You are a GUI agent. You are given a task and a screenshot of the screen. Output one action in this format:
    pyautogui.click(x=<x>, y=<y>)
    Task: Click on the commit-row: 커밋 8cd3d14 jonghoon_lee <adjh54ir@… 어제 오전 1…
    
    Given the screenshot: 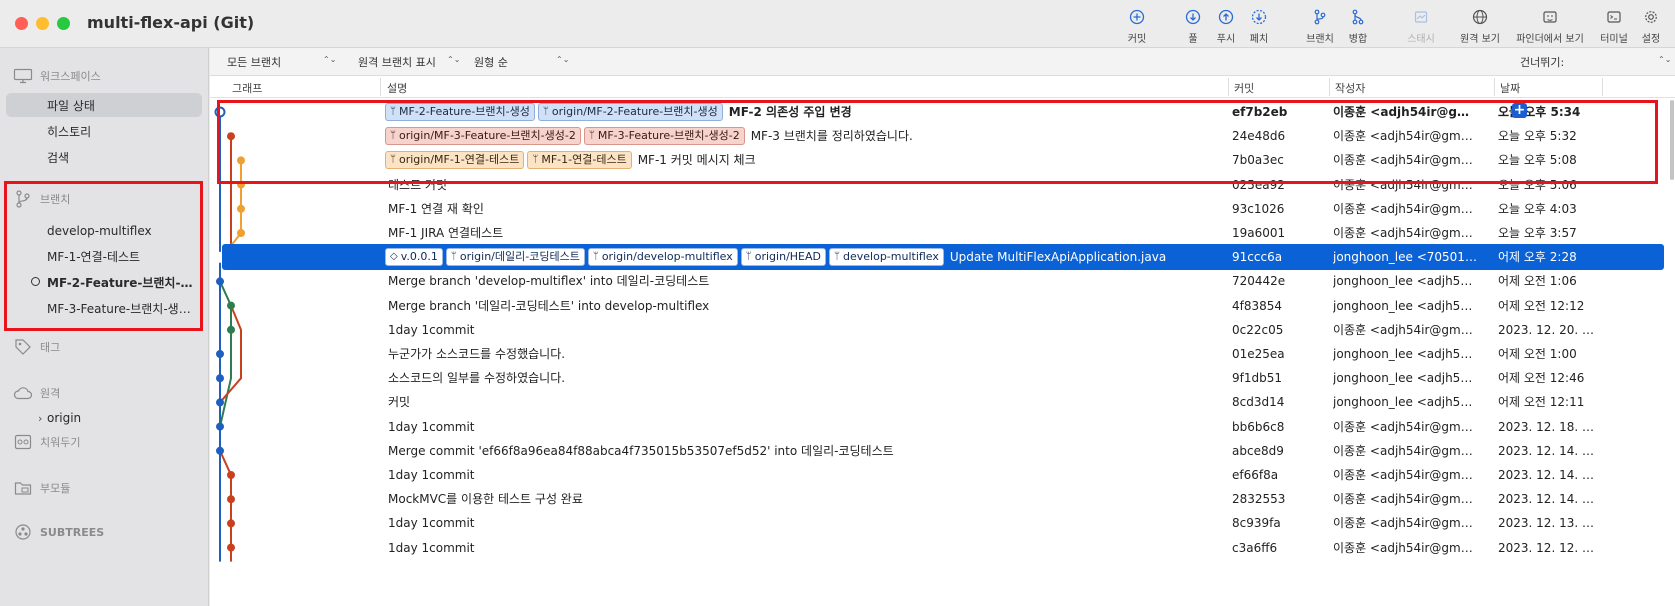 What is the action you would take?
    pyautogui.click(x=942, y=402)
    